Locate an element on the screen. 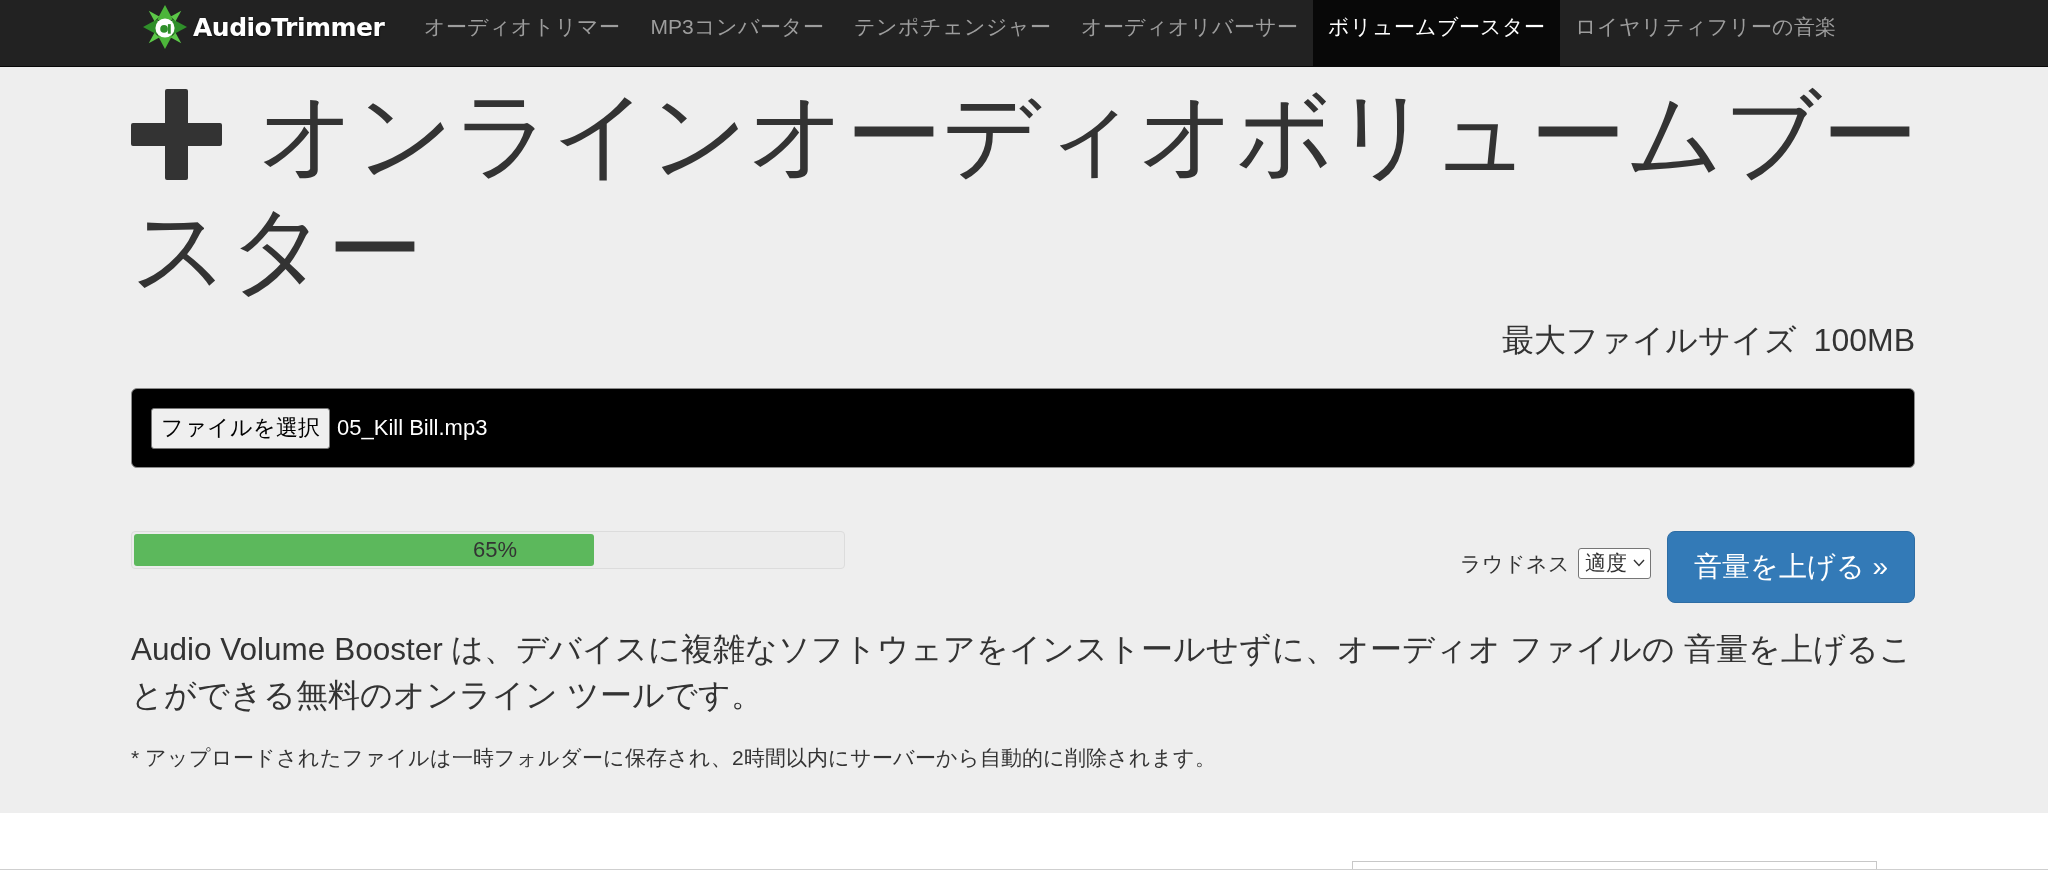 This screenshot has height=870, width=2048. chevron-down-icon is located at coordinates (1638, 563).